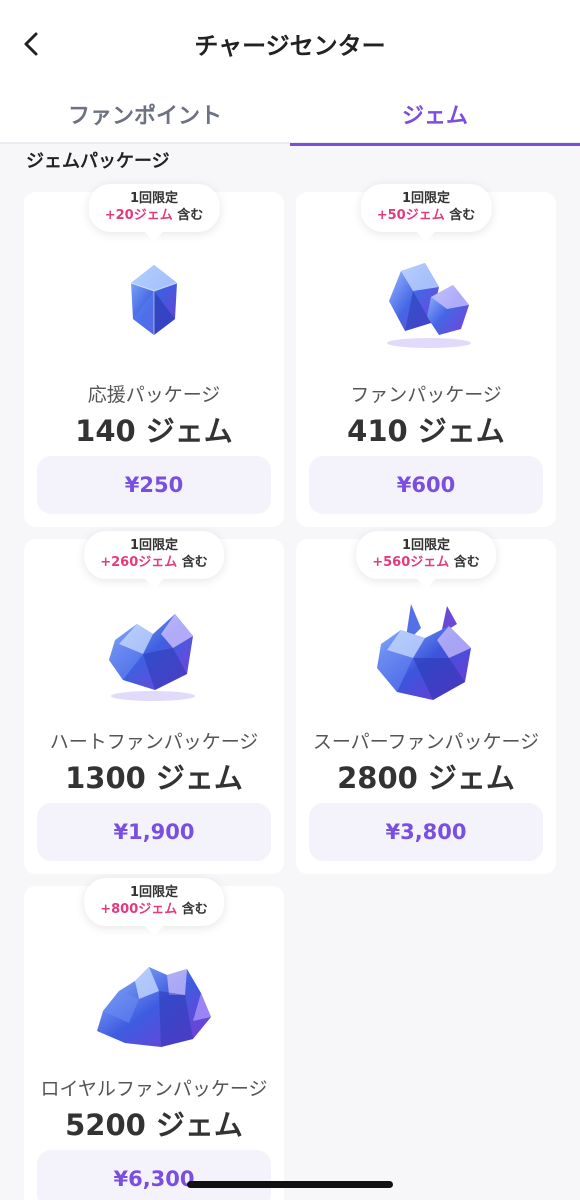 The image size is (580, 1200). I want to click on limit-badge: 1回限定 +260ジェム 含む, so click(154, 555).